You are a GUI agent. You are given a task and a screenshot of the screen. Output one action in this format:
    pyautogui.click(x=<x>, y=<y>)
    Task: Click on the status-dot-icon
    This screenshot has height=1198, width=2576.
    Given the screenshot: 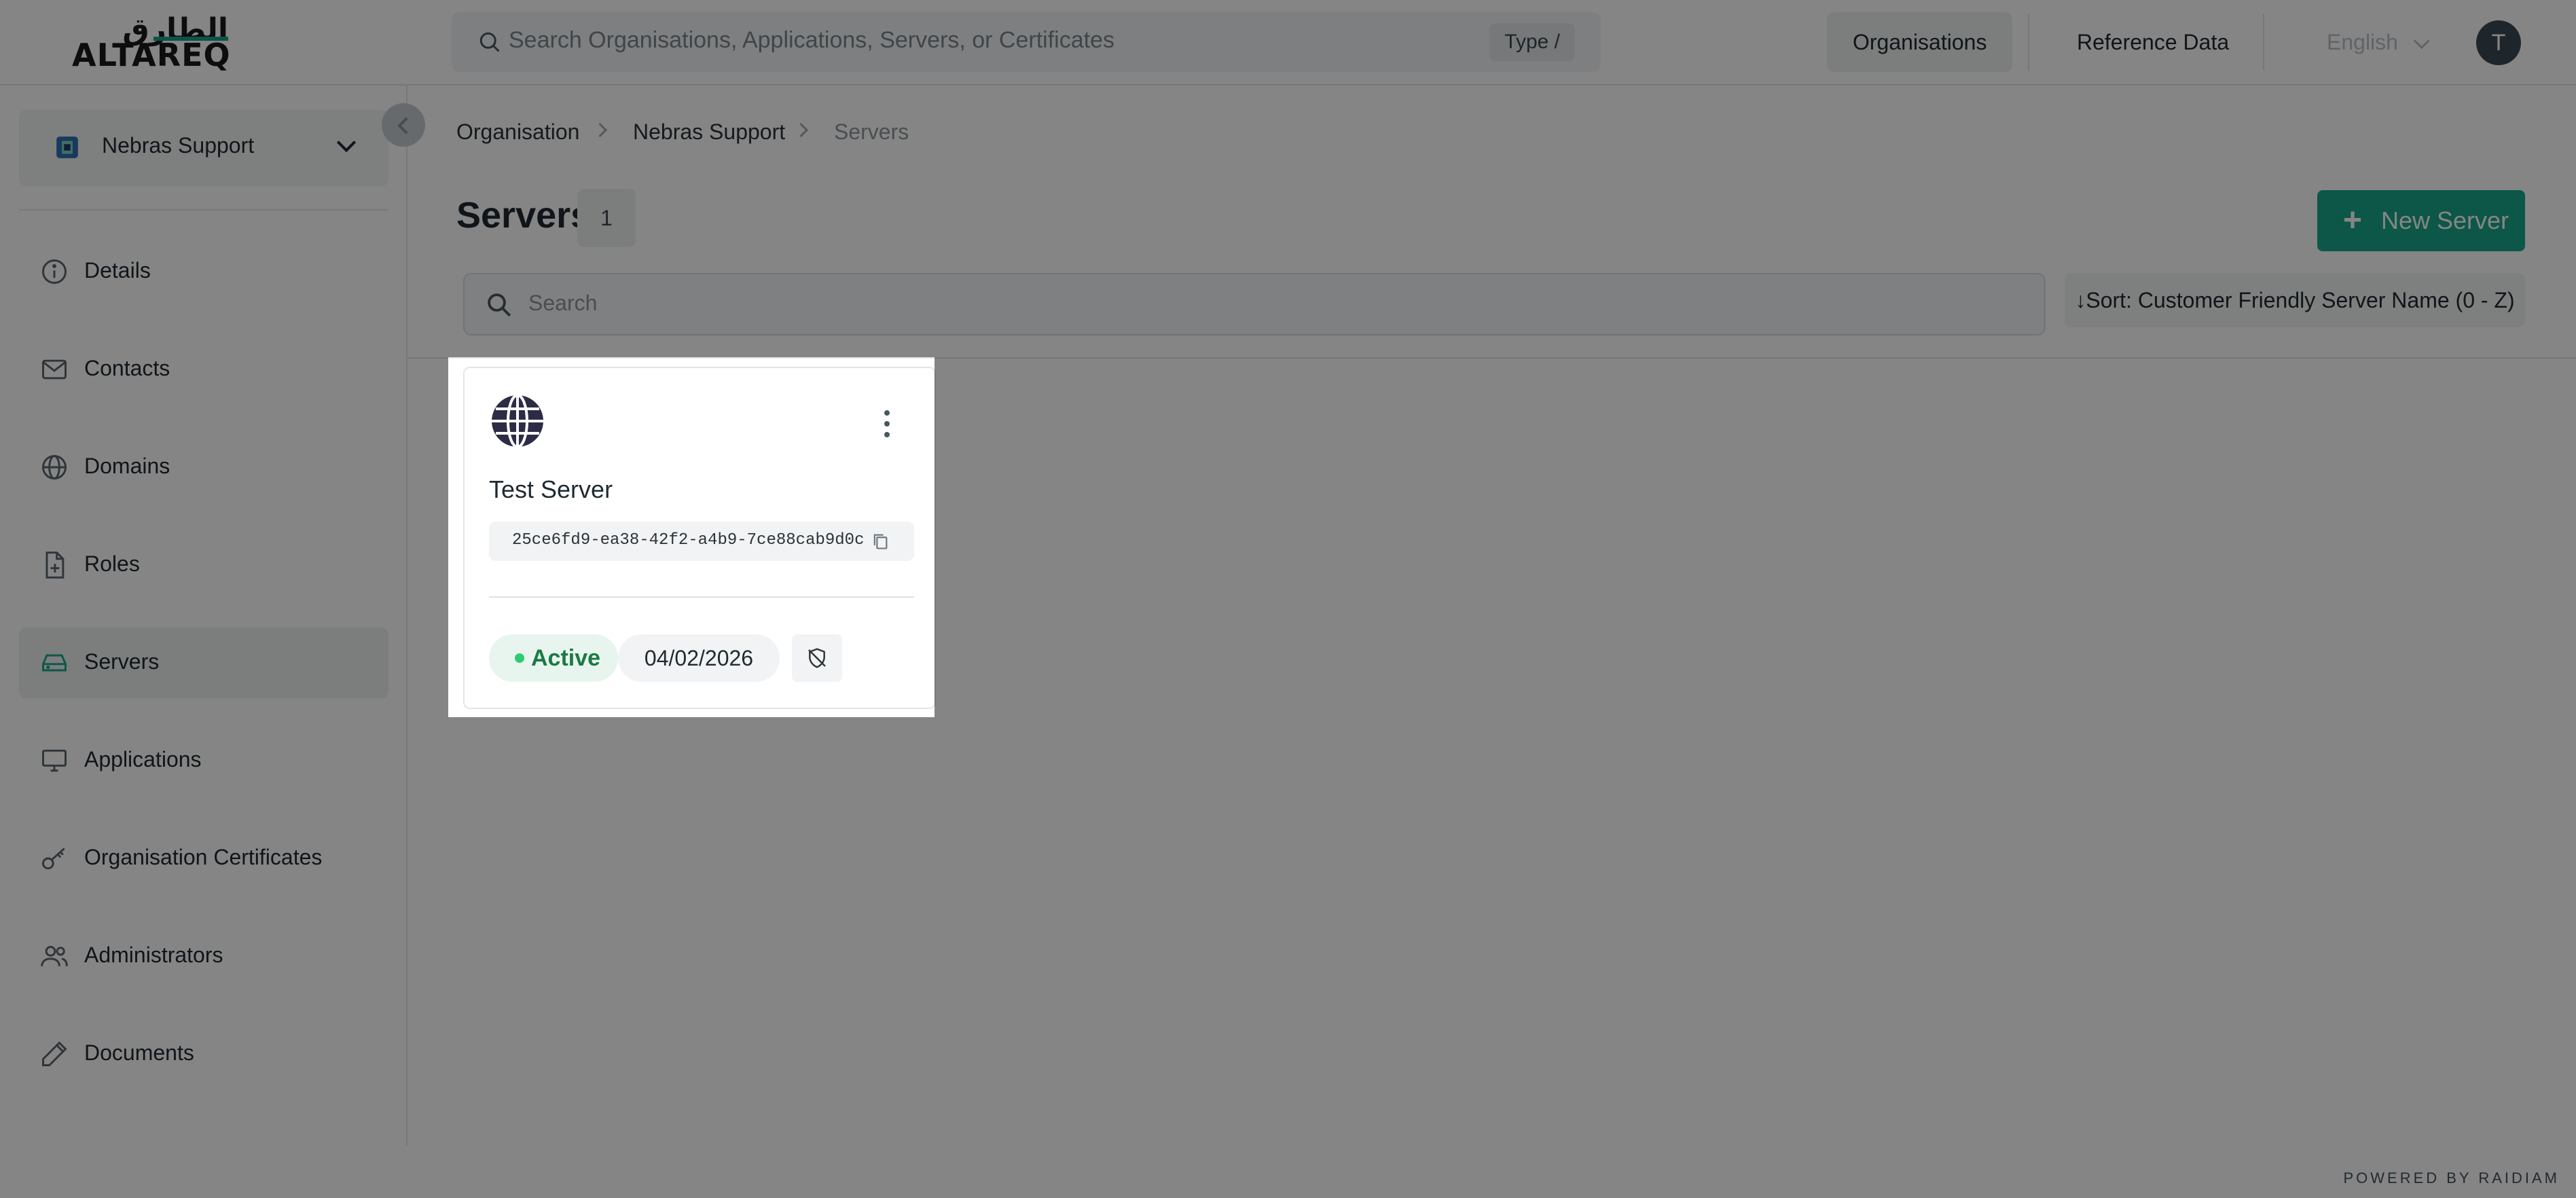 What is the action you would take?
    pyautogui.click(x=519, y=658)
    